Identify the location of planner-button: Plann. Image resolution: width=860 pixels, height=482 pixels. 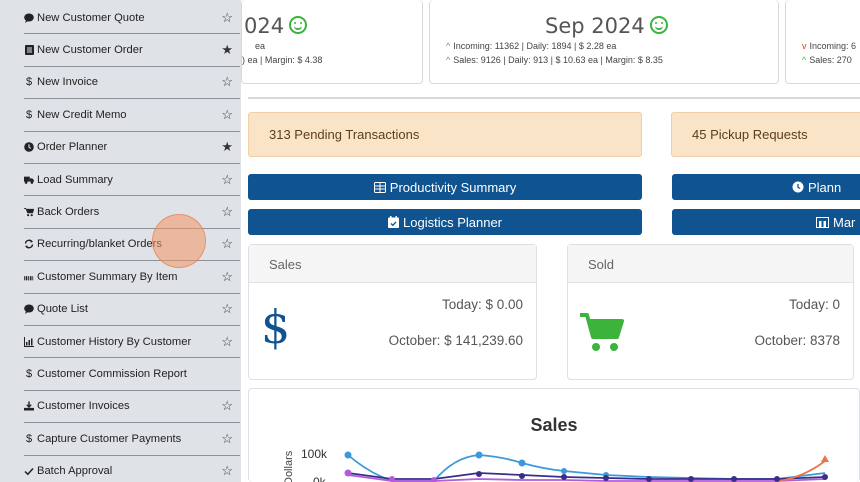
(766, 187).